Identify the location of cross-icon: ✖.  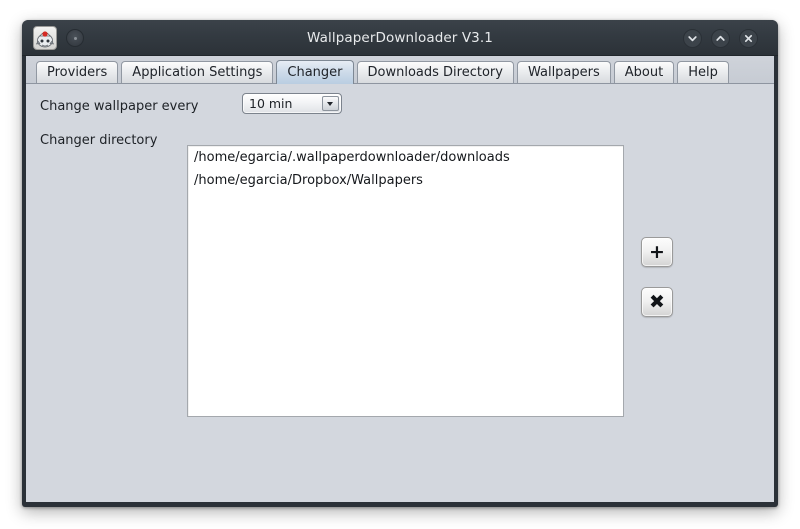
(657, 301).